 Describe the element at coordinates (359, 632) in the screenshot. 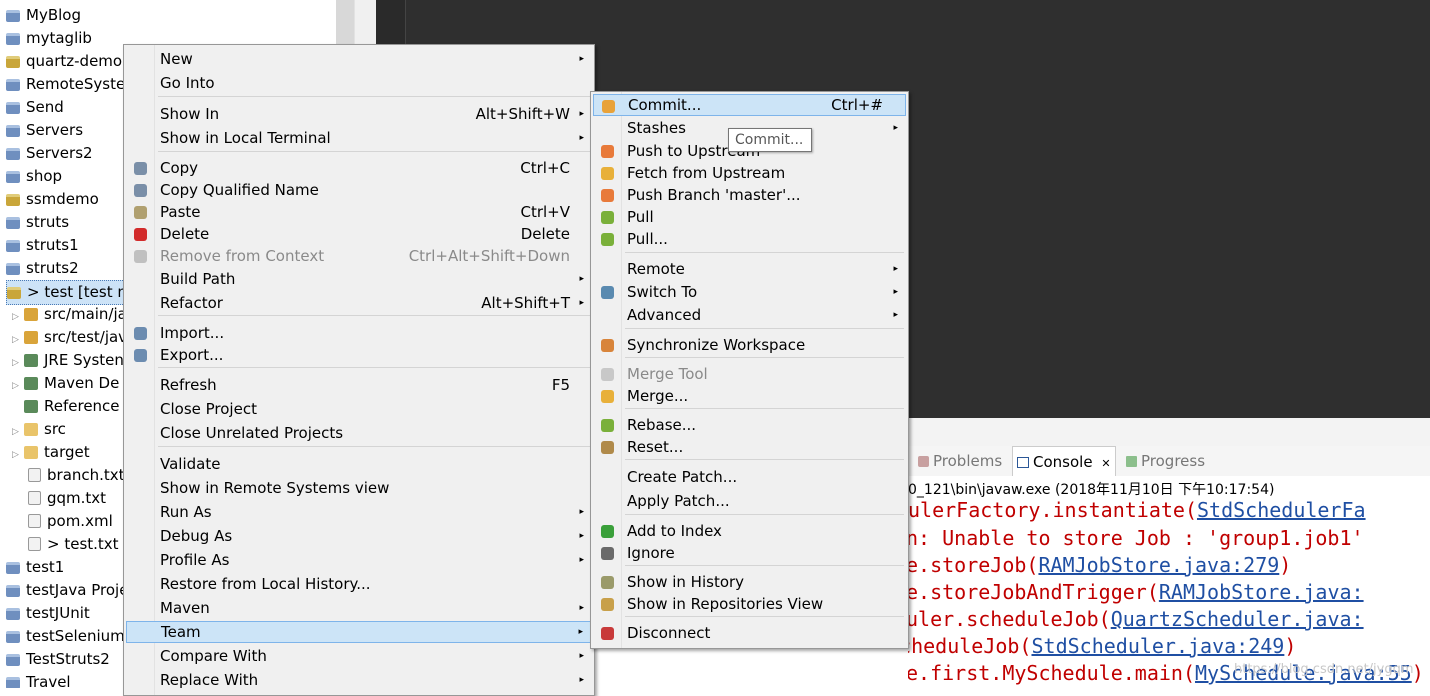

I see `menu-item-team: Team ▸` at that location.